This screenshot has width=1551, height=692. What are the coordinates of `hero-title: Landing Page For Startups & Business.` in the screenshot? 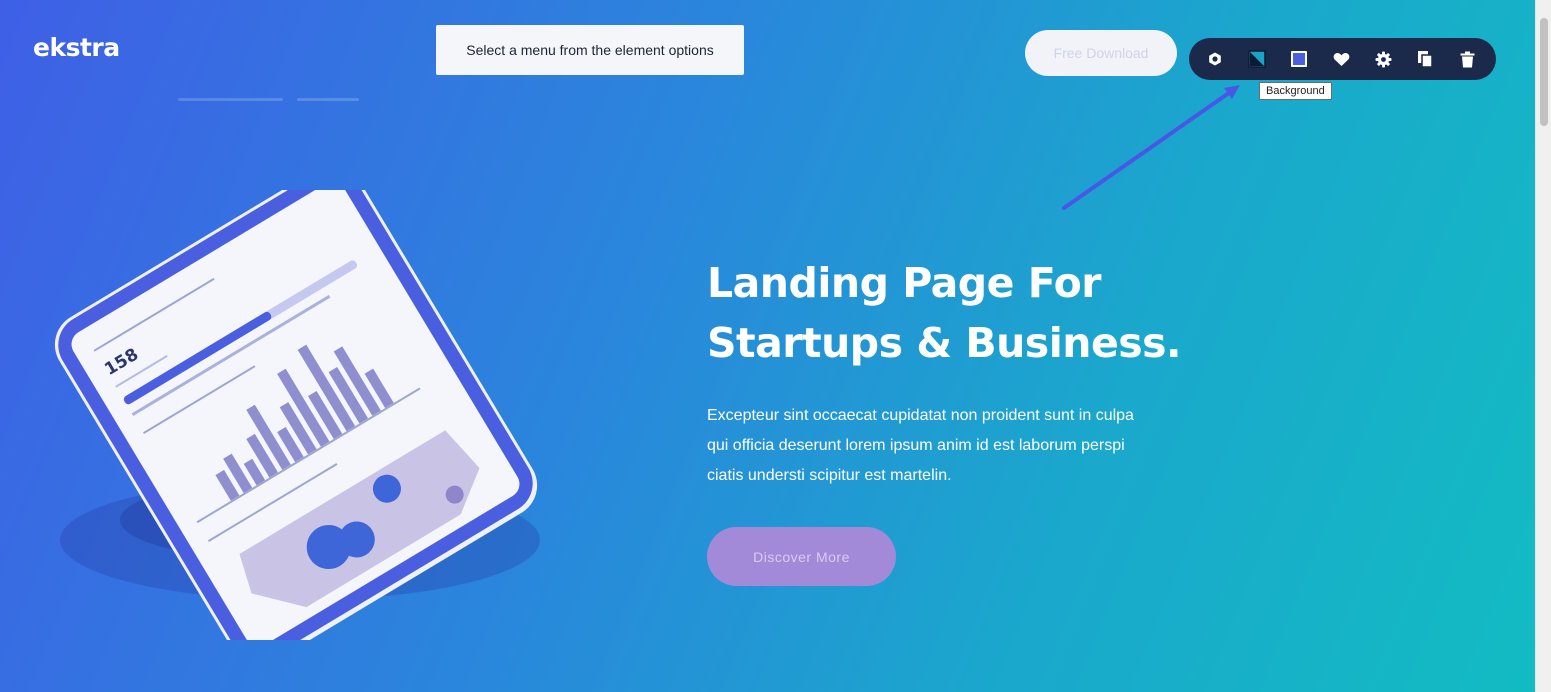 It's located at (944, 313).